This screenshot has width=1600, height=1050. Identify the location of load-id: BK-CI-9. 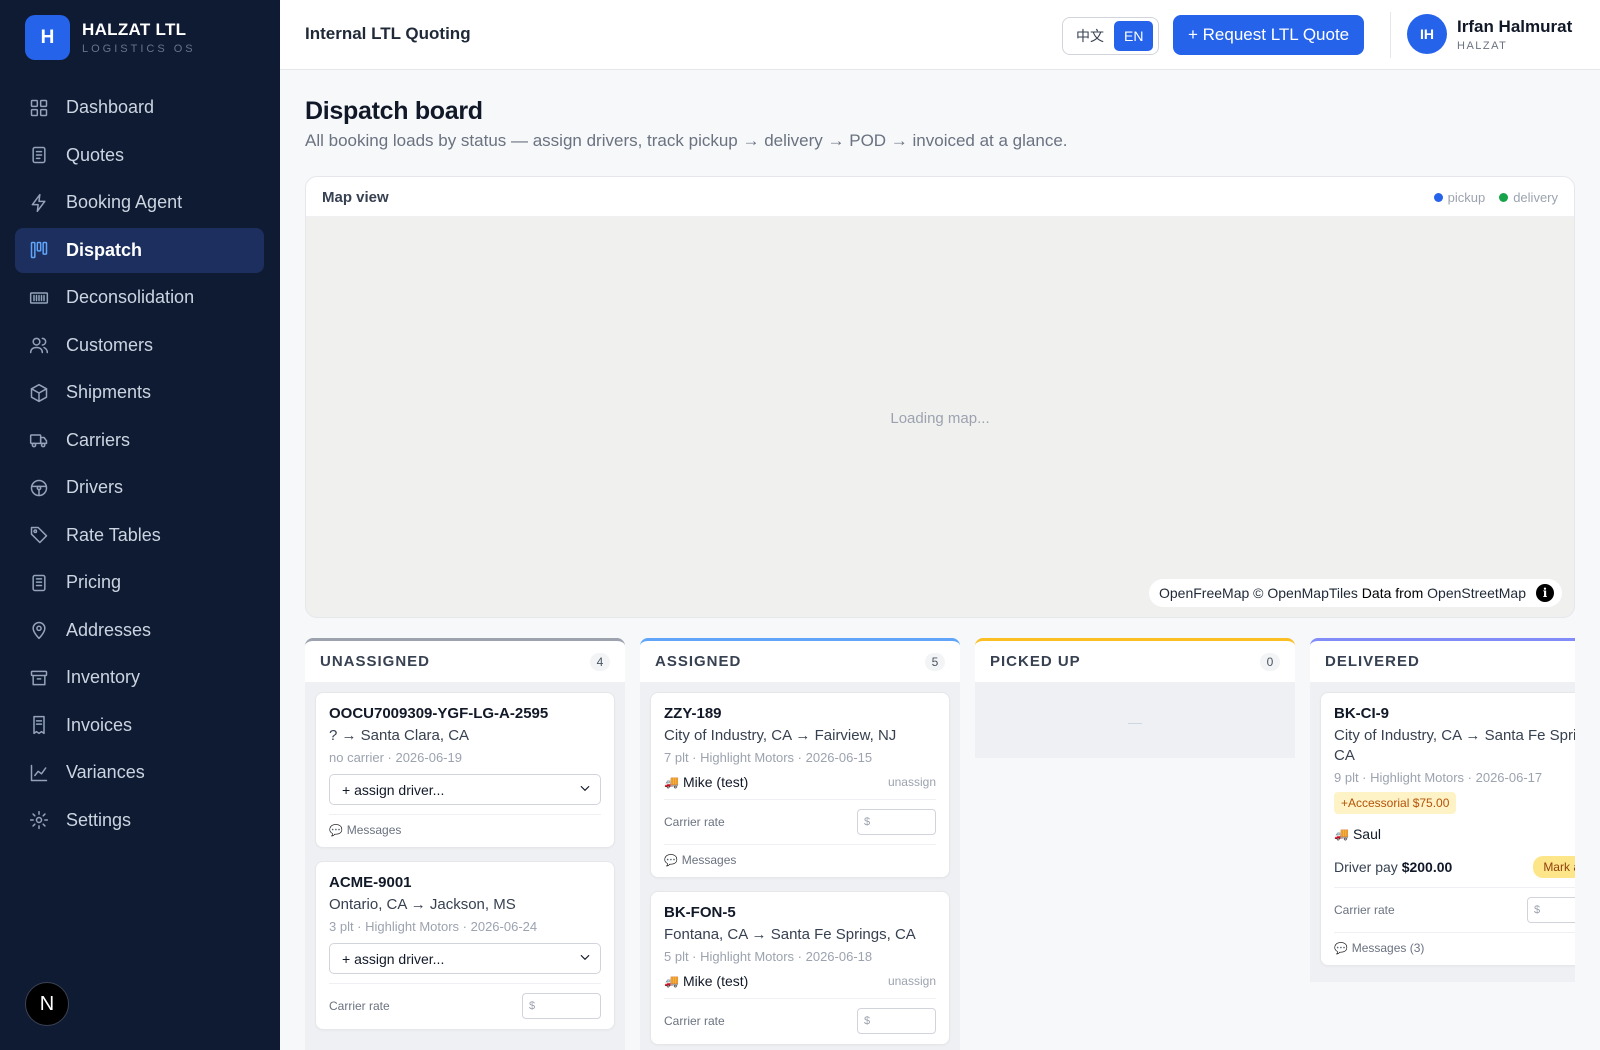
(1361, 713).